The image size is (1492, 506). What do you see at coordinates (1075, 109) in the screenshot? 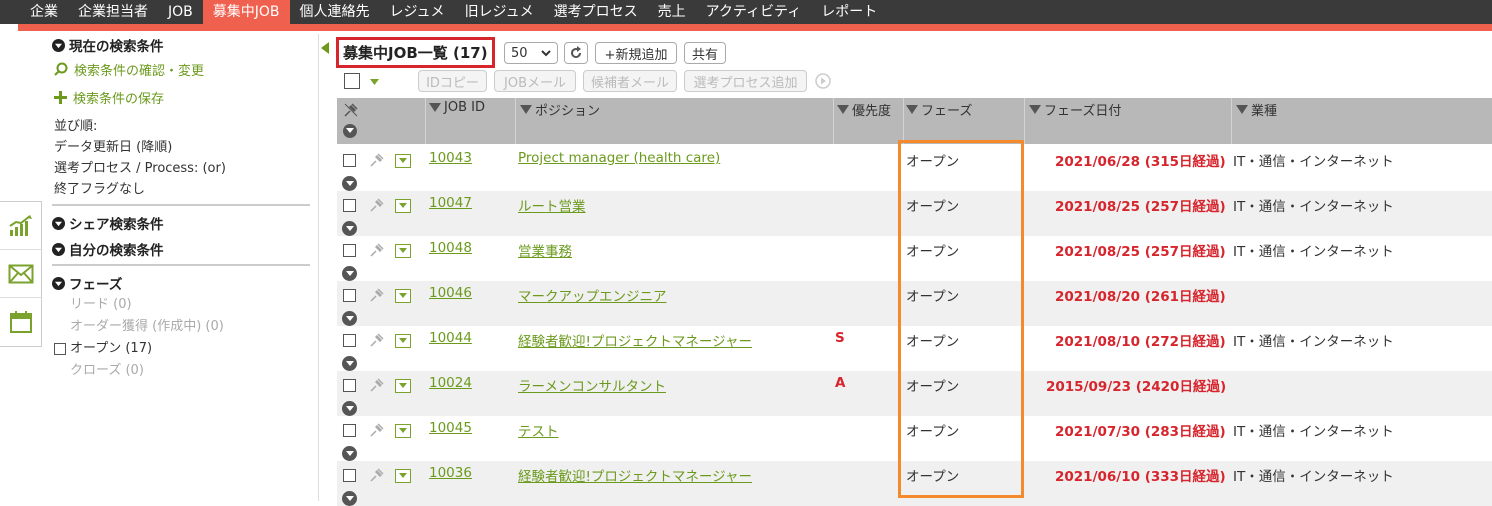
I see `column-header-phase-date: フェーズ日付` at bounding box center [1075, 109].